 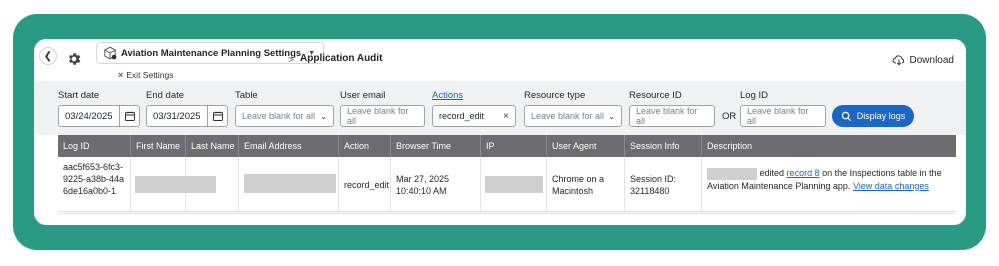 I want to click on record-link: record 8, so click(x=803, y=173).